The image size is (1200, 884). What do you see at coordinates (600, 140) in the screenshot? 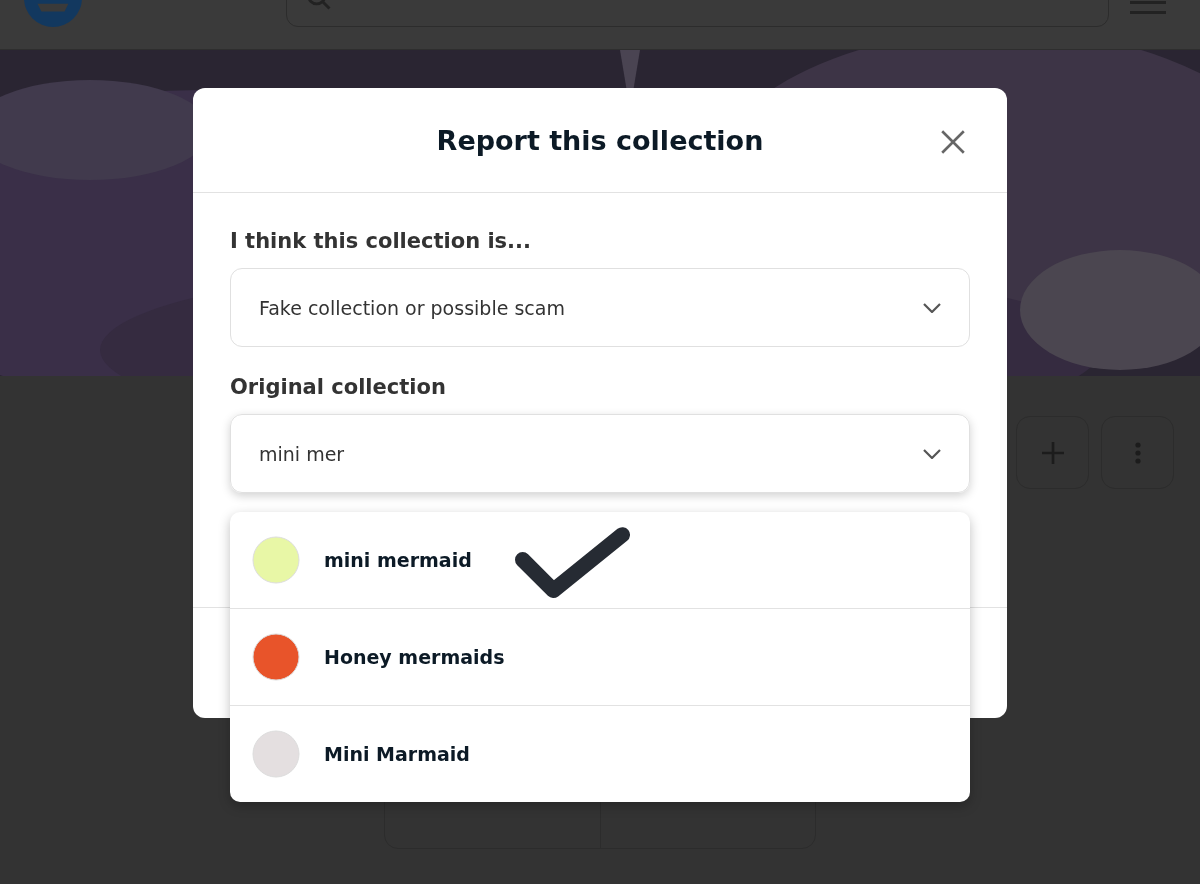
I see `dialog-title: Report this collection` at bounding box center [600, 140].